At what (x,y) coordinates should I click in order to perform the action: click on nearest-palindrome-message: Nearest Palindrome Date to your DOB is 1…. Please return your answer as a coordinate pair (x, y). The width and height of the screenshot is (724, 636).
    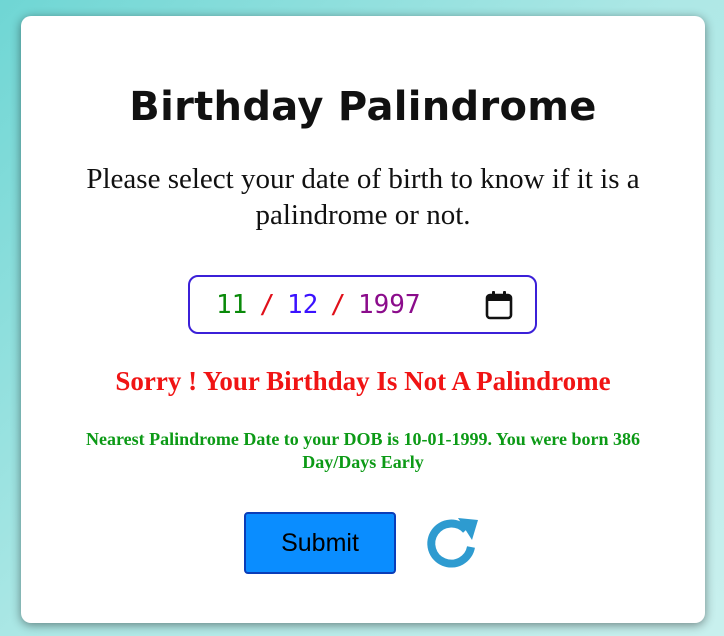
    Looking at the image, I should click on (363, 450).